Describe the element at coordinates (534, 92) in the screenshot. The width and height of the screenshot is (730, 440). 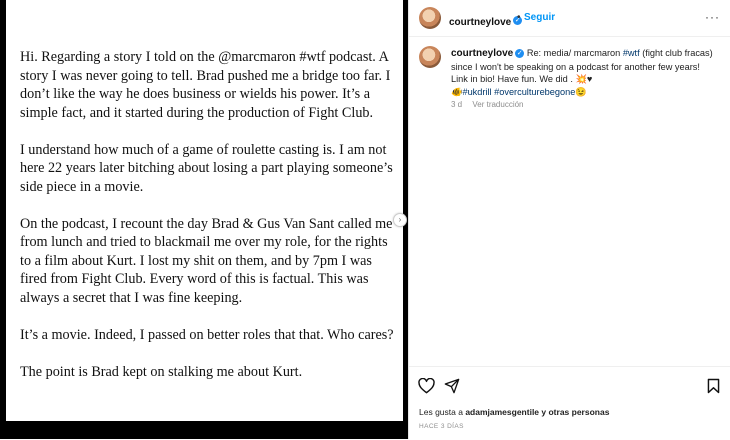
I see `hashtag-overculturebegone: #overculturebegone` at that location.